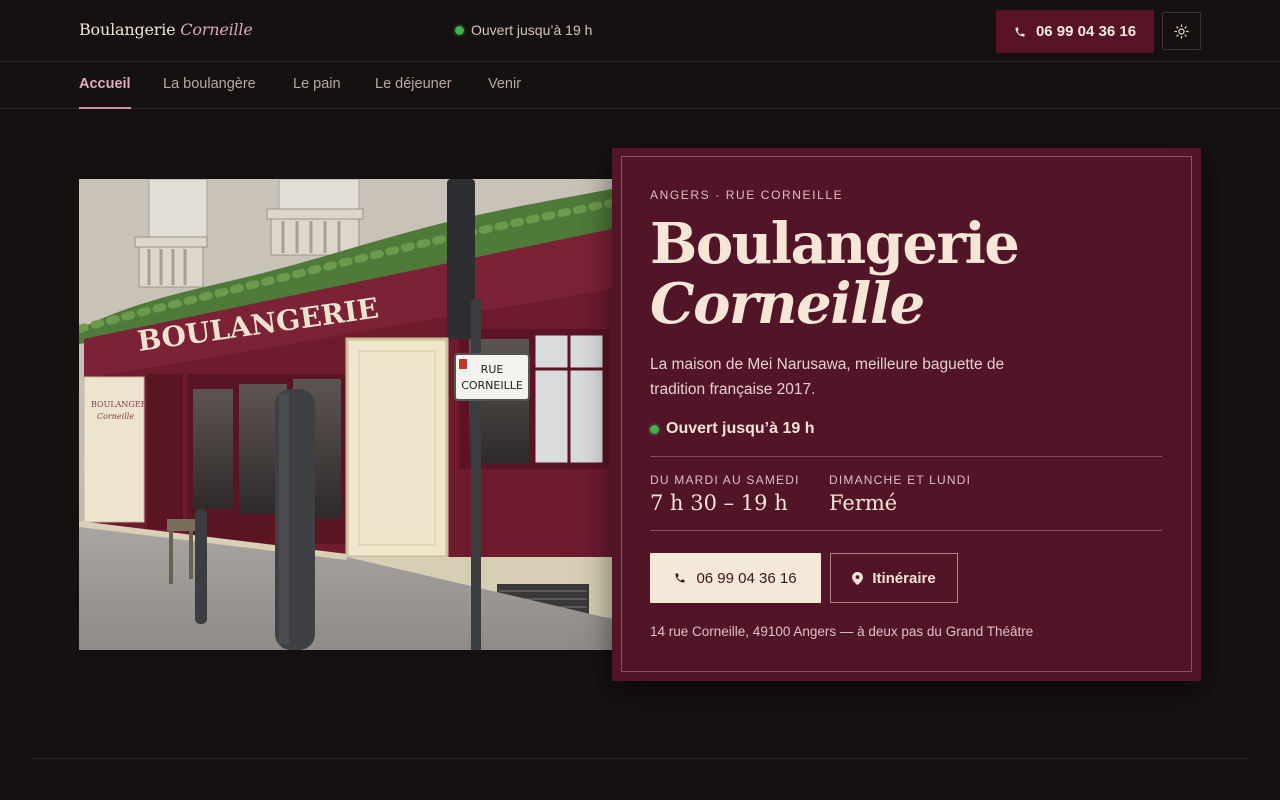 The height and width of the screenshot is (800, 1280). I want to click on call-phone-label: 06 99 04 36 16, so click(746, 578).